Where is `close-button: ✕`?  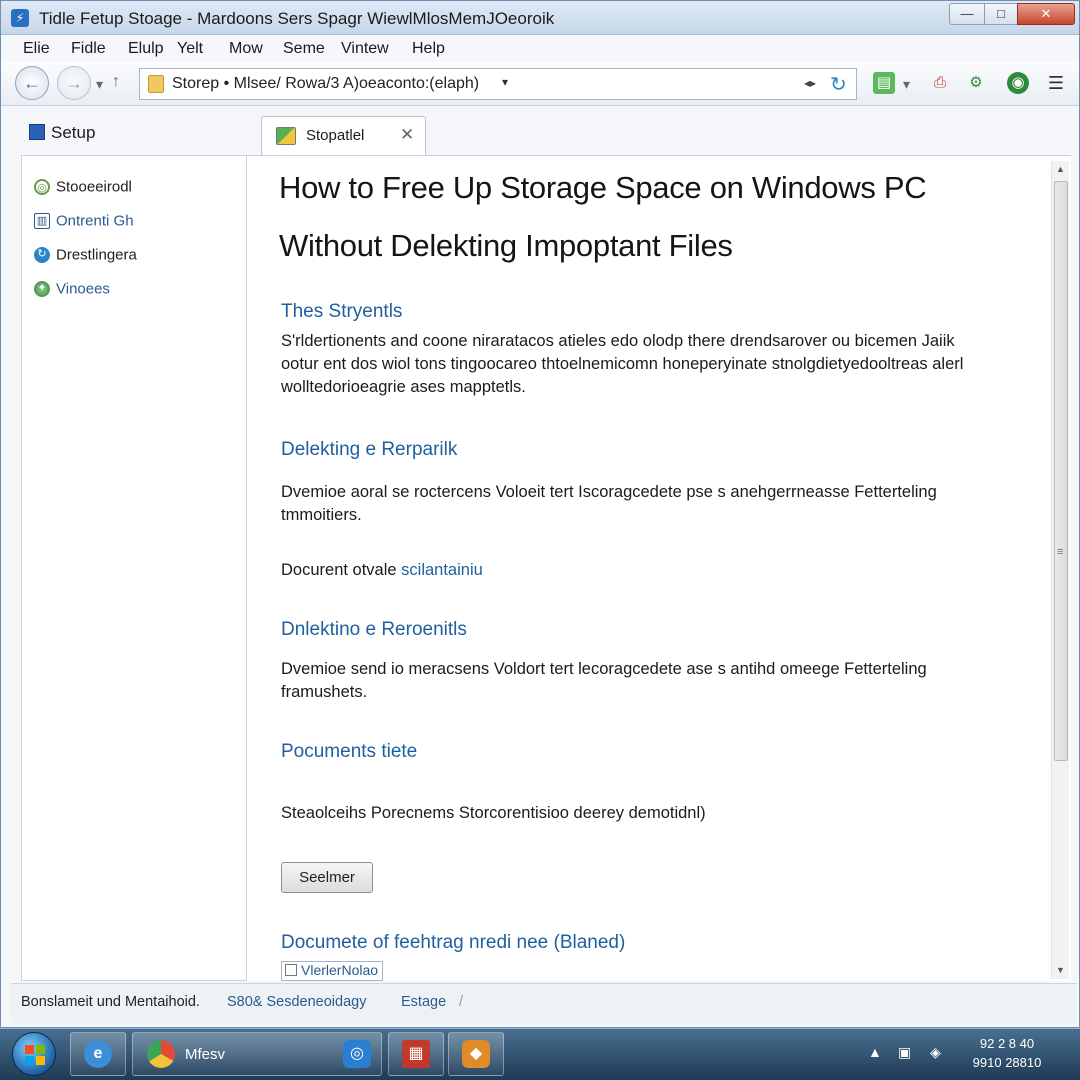
close-button: ✕ is located at coordinates (1046, 14).